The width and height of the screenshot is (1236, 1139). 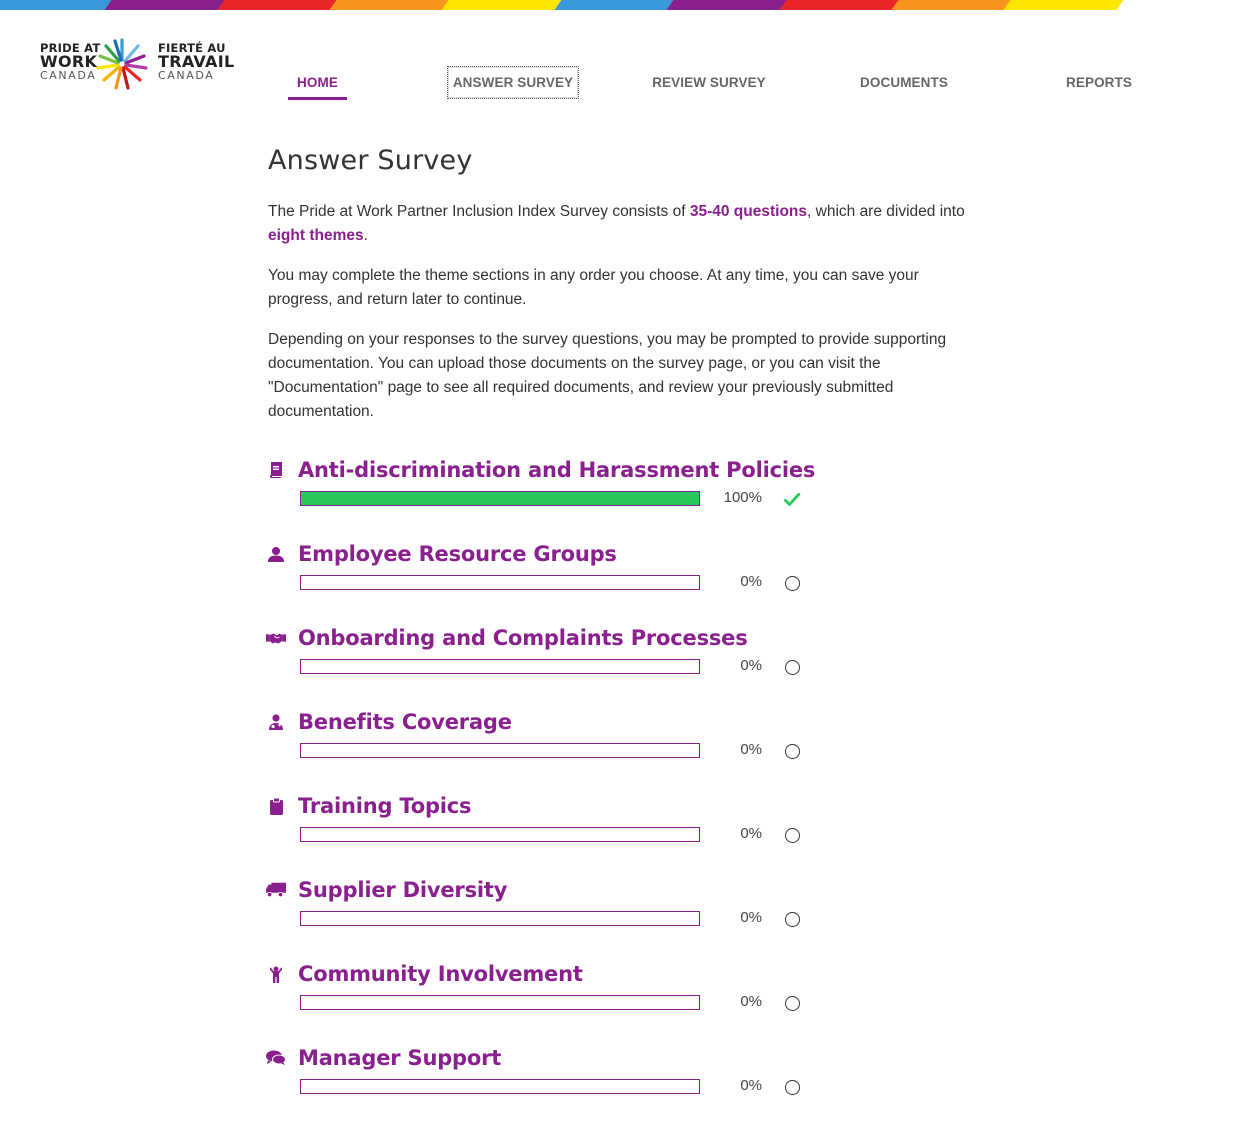 What do you see at coordinates (792, 499) in the screenshot?
I see `check-icon` at bounding box center [792, 499].